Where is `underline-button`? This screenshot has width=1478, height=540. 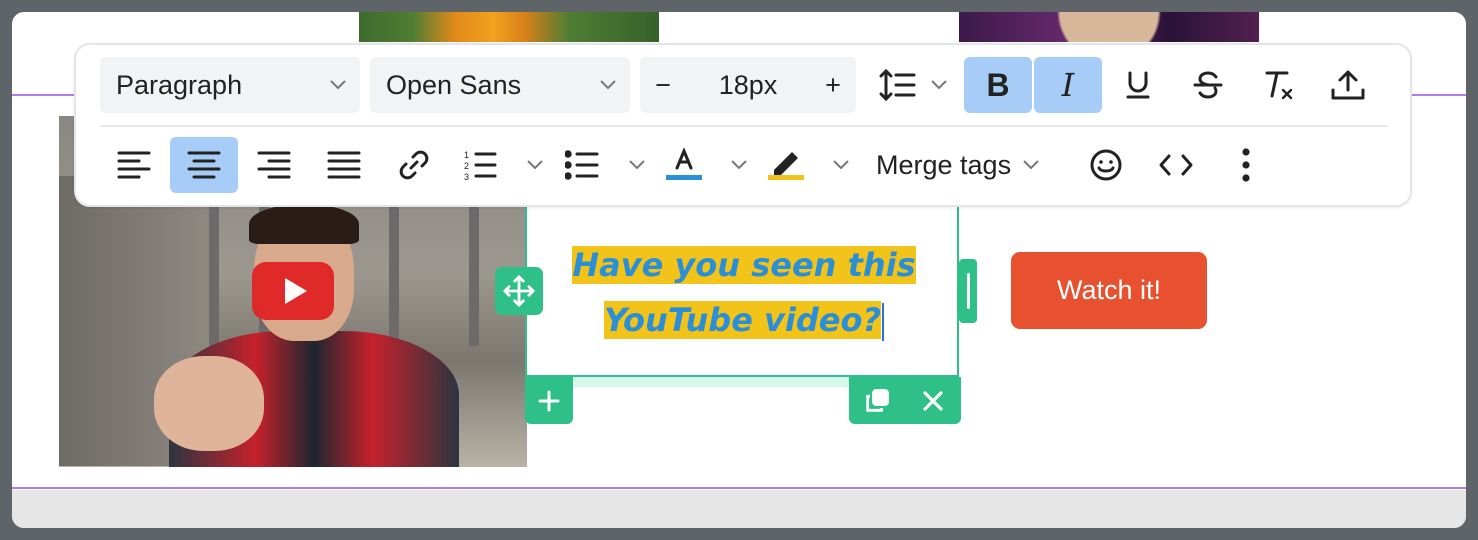 underline-button is located at coordinates (1138, 85).